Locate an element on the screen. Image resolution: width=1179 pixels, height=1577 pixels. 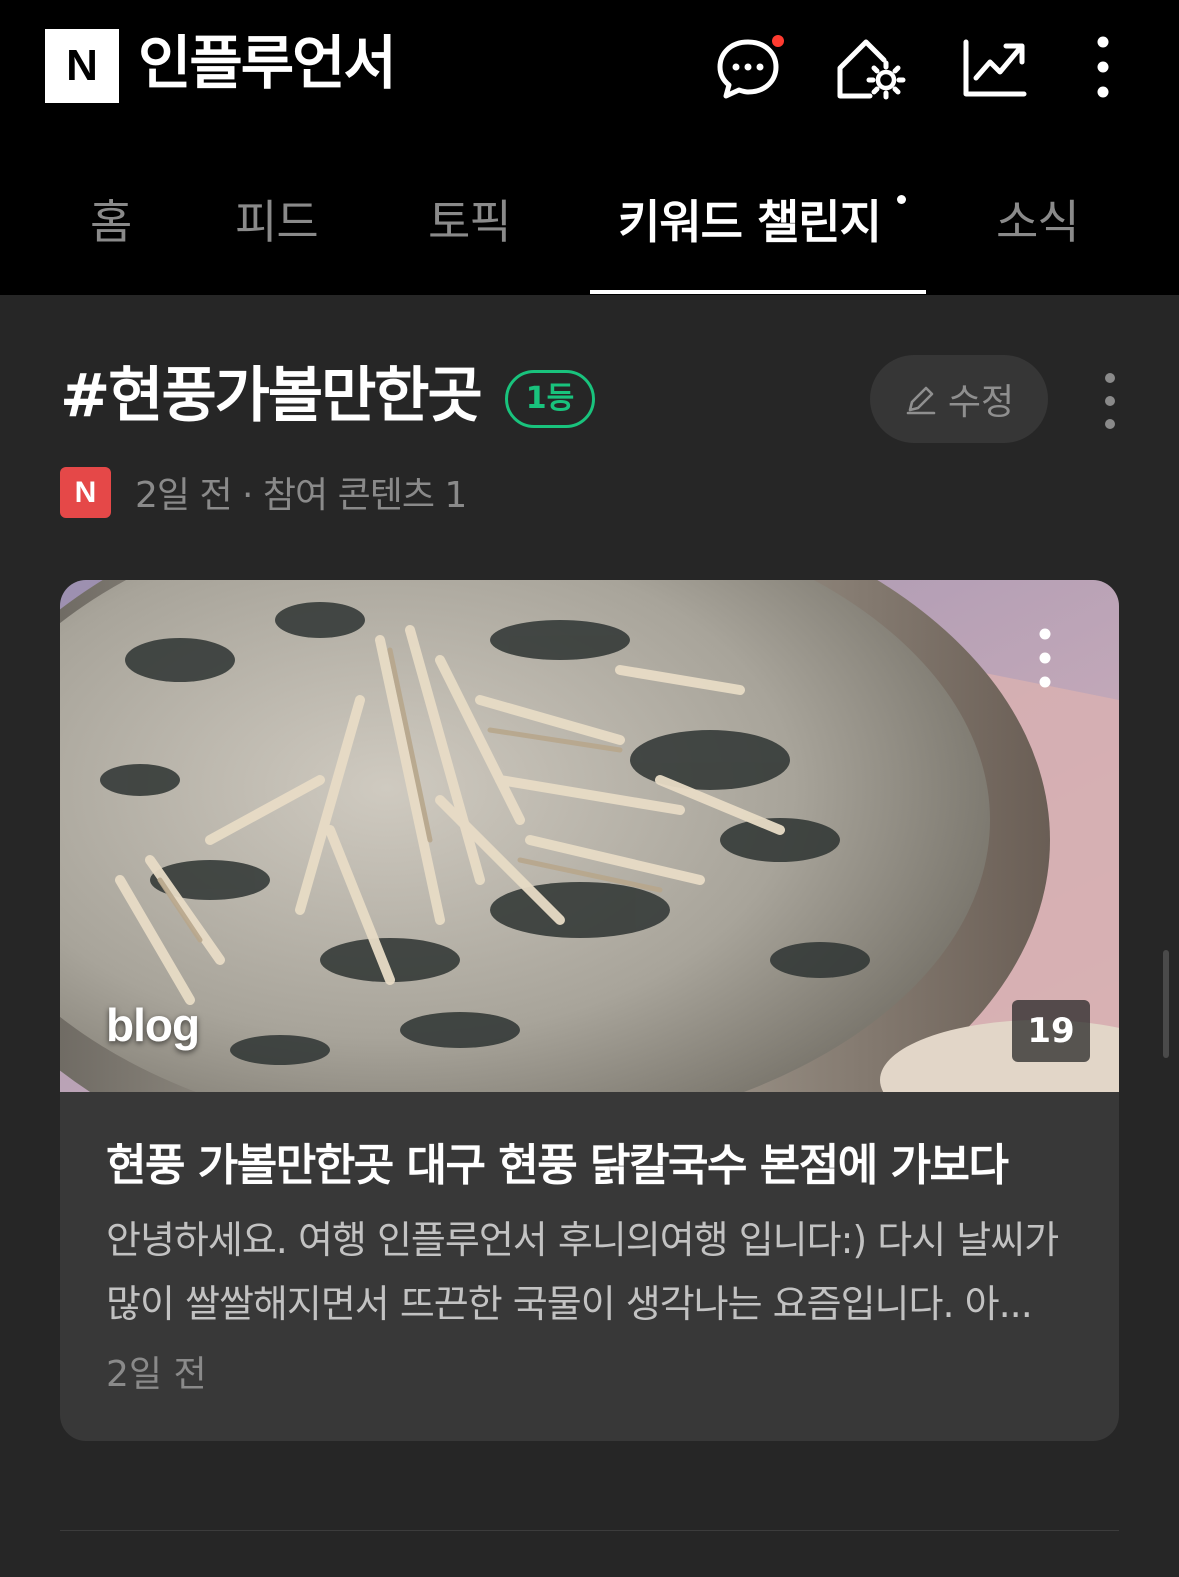
tab-home: 홈 is located at coordinates (111, 222).